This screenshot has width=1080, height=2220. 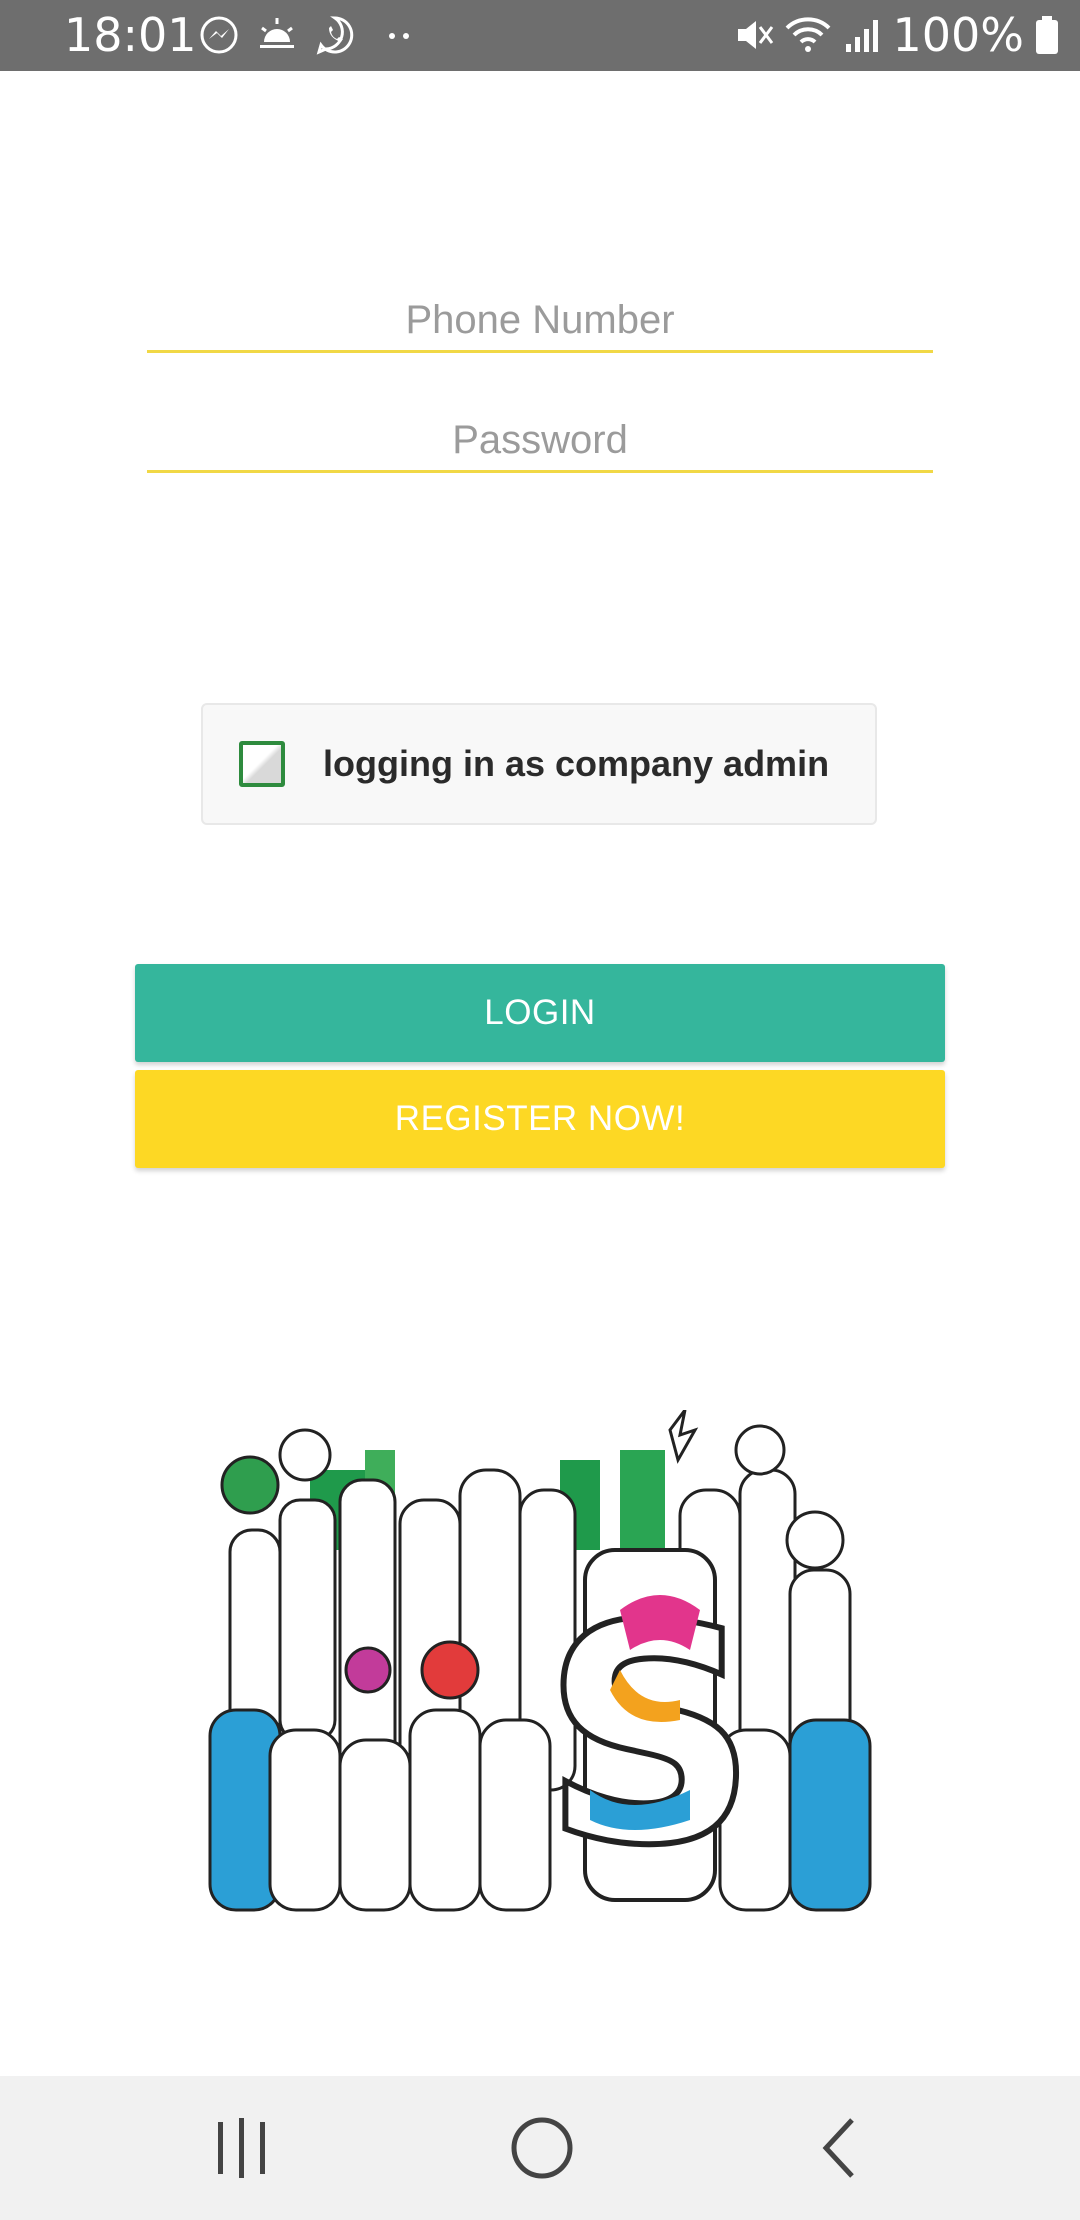 I want to click on signal-icon, so click(x=862, y=36).